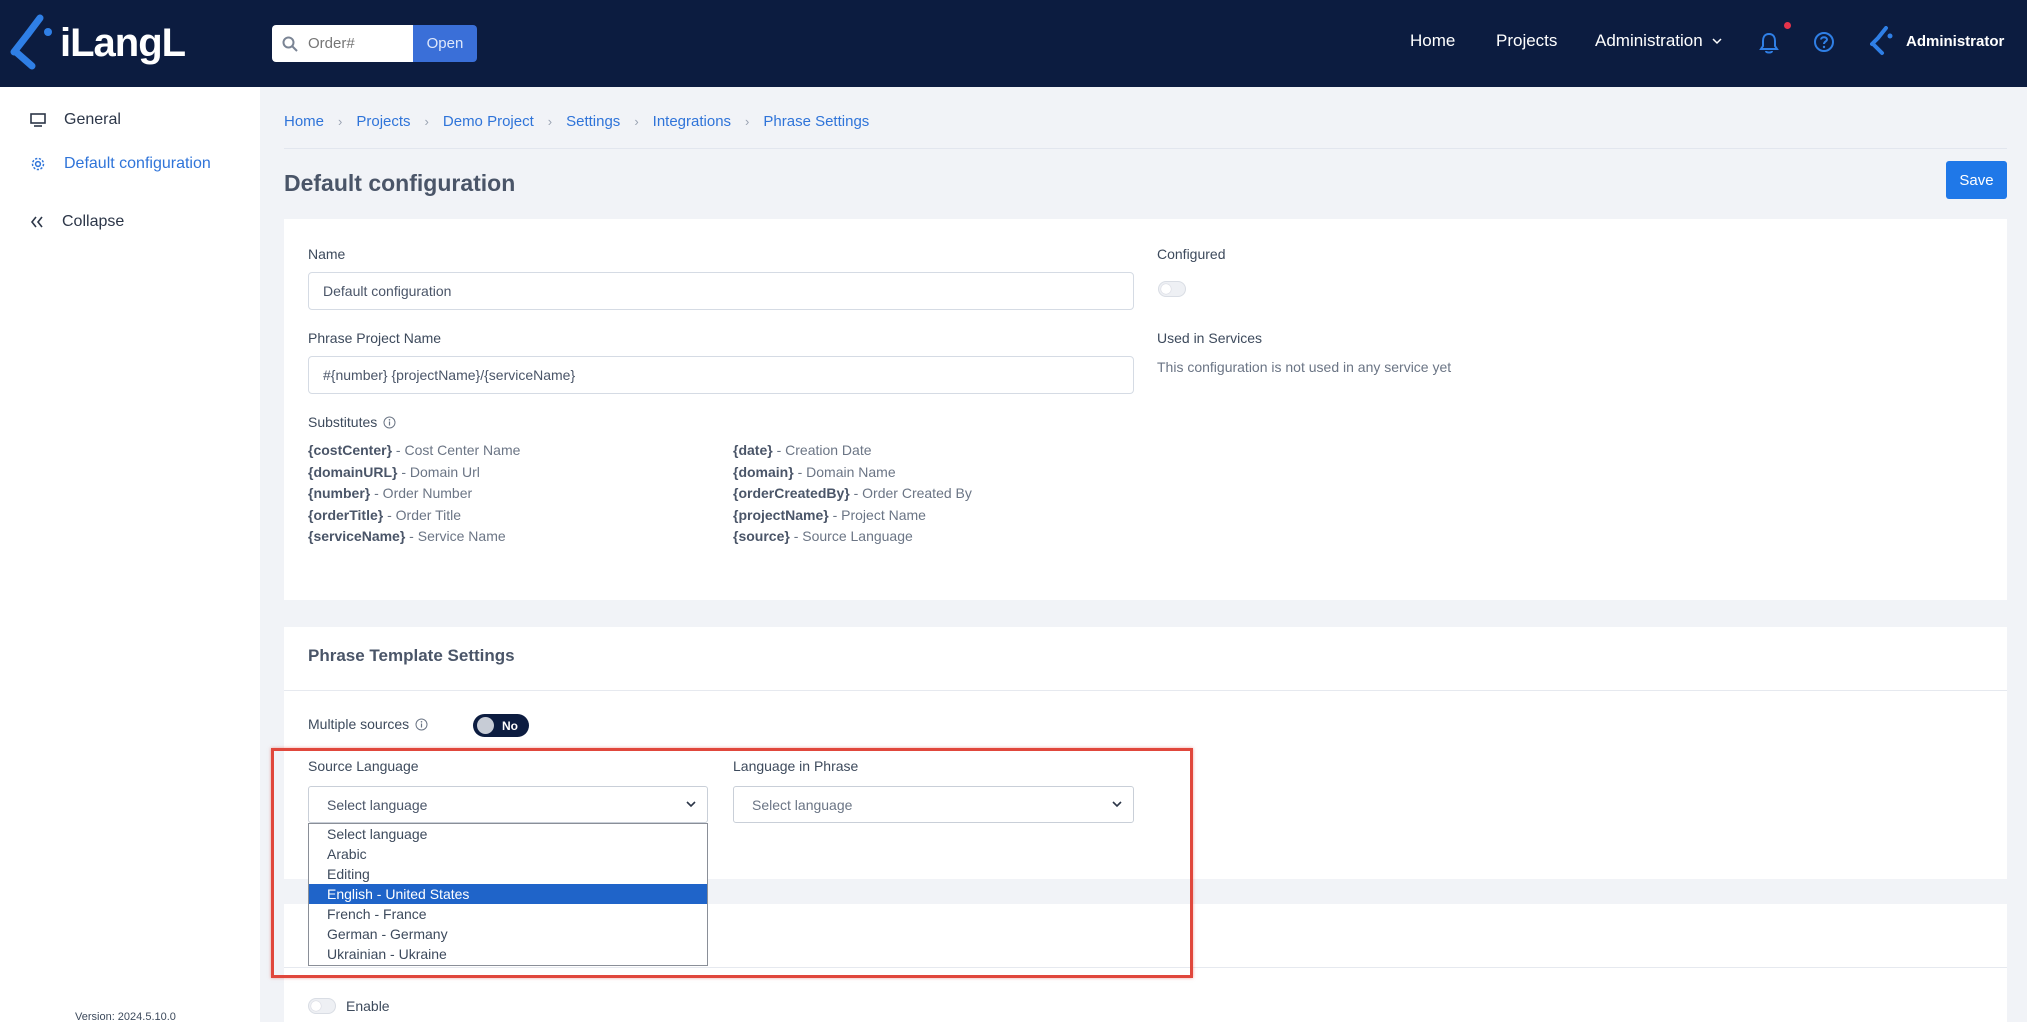  Describe the element at coordinates (692, 121) in the screenshot. I see `breadcrumb-integrations: Integrations` at that location.